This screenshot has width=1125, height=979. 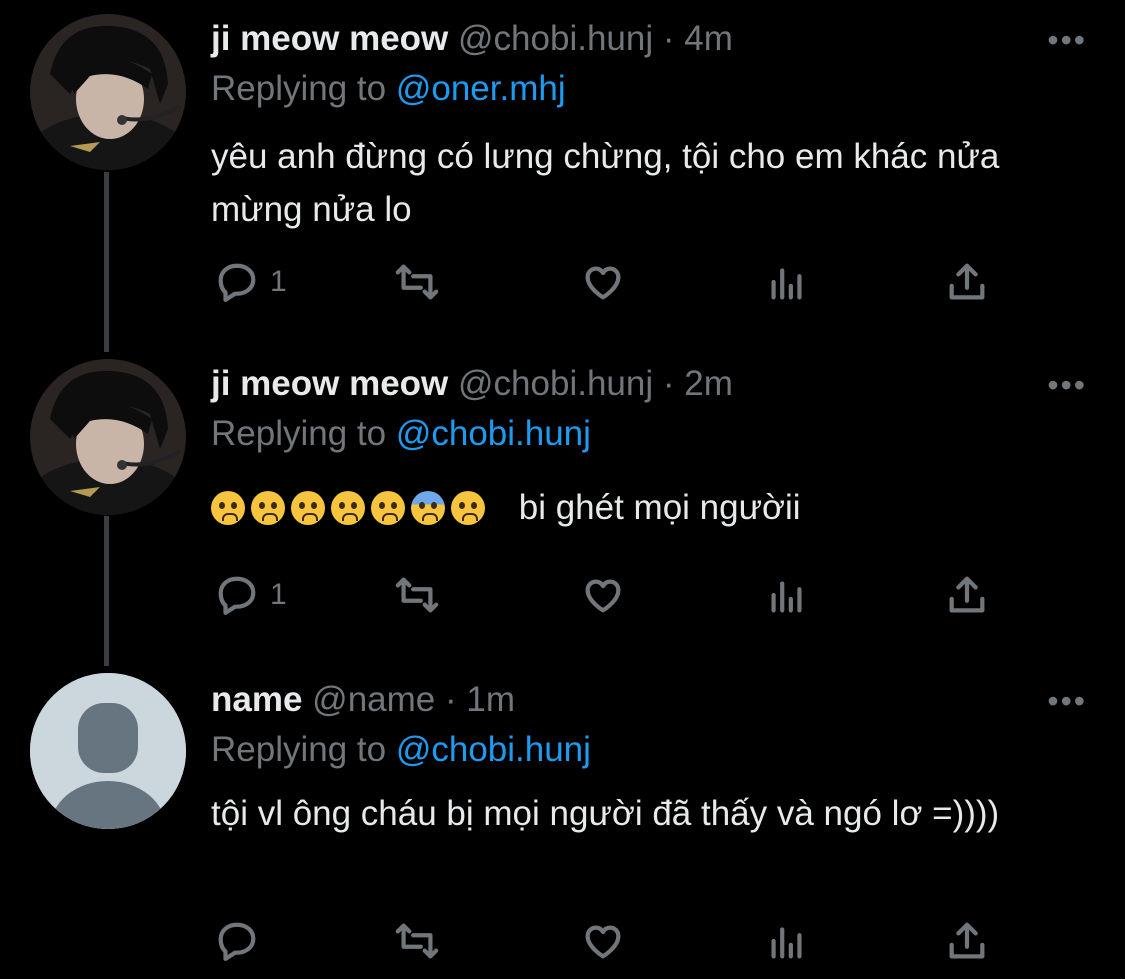 I want to click on tweet-header: ji meow meow @chobi.hunj · 2m, so click(x=472, y=384).